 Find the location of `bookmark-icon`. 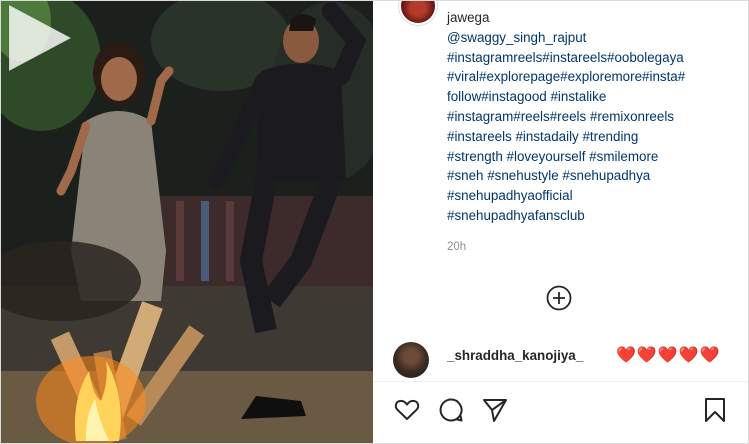

bookmark-icon is located at coordinates (715, 410).